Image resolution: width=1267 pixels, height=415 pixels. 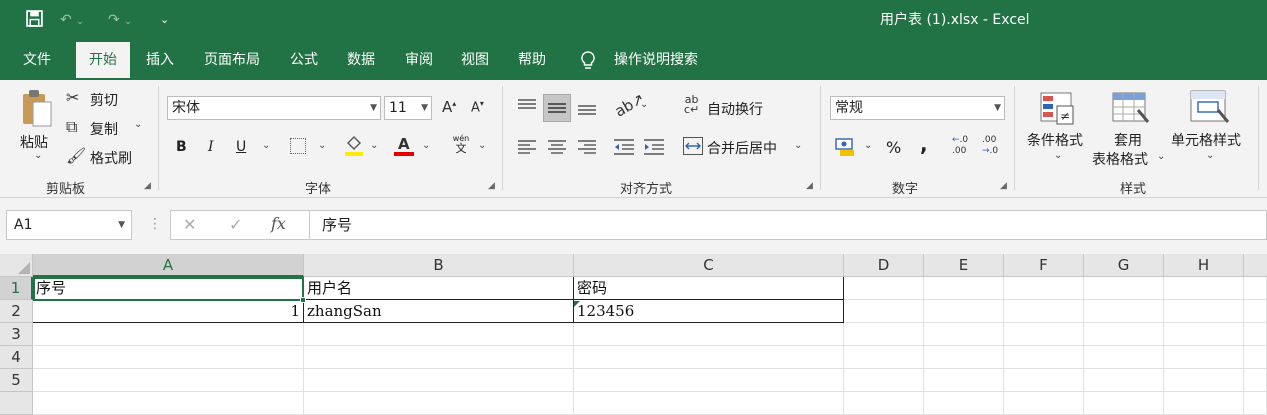 What do you see at coordinates (155, 224) in the screenshot?
I see `formula-bar-grip-icon: ⋮` at bounding box center [155, 224].